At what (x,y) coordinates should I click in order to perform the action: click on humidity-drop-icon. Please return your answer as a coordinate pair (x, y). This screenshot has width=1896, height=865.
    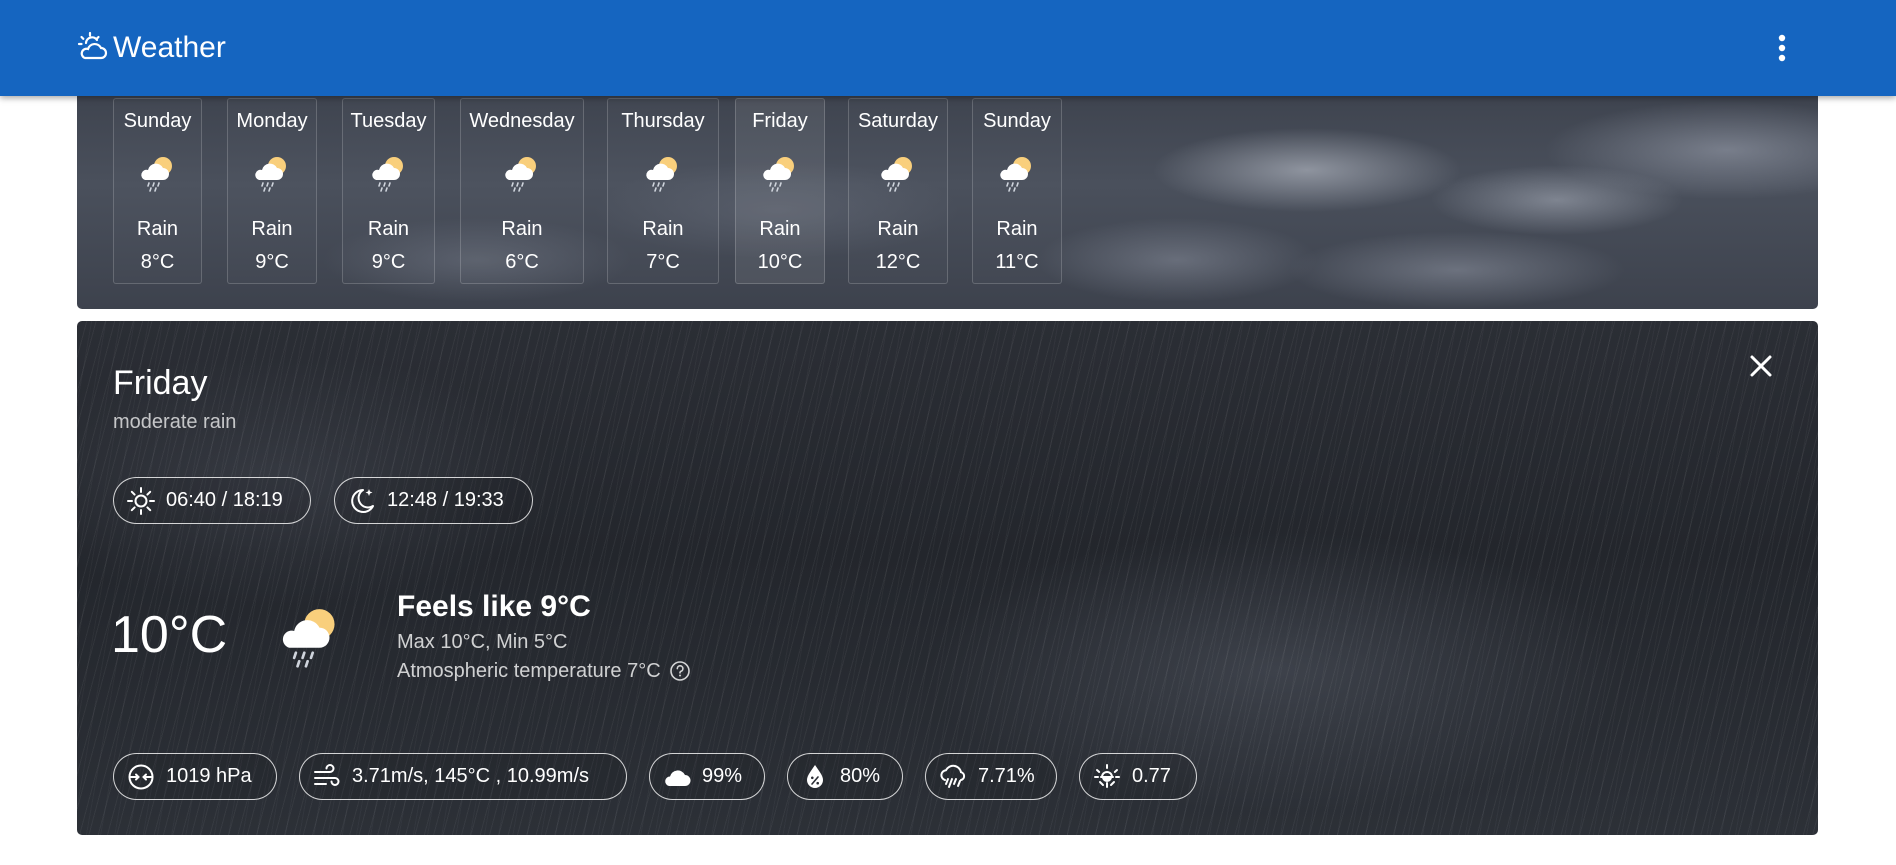
    Looking at the image, I should click on (815, 776).